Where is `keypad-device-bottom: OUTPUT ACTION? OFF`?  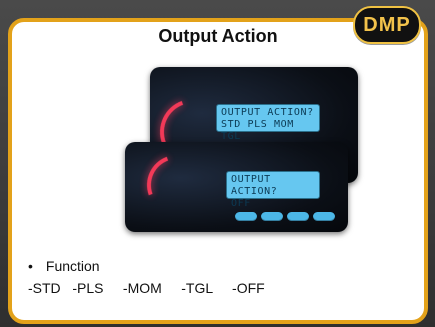
keypad-device-bottom: OUTPUT ACTION? OFF is located at coordinates (236, 187).